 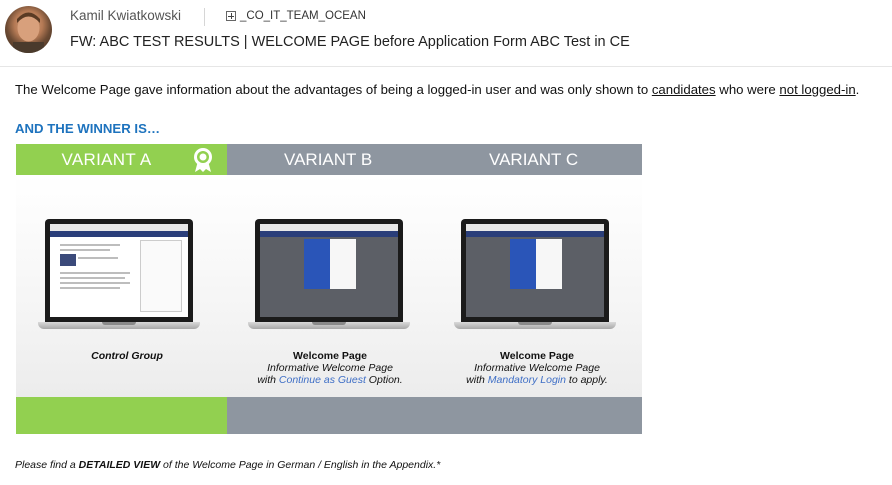 What do you see at coordinates (747, 89) in the screenshot?
I see `intro-text-middle: who were` at bounding box center [747, 89].